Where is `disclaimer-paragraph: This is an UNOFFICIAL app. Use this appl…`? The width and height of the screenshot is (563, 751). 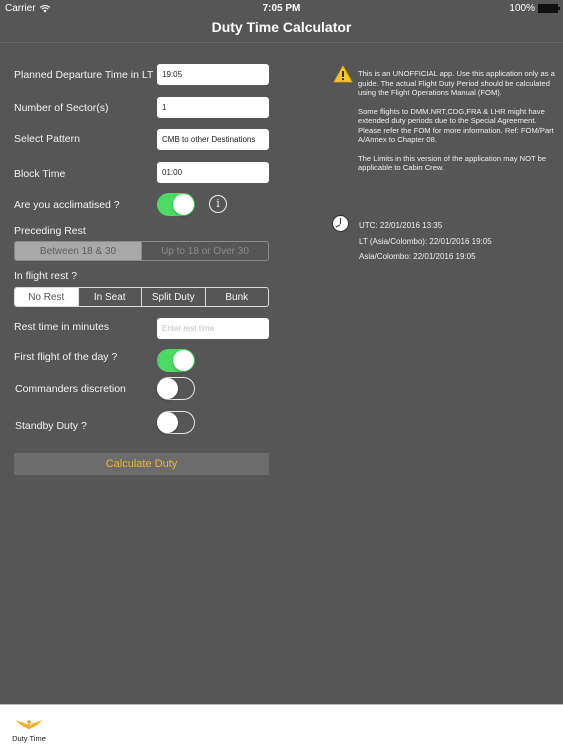 disclaimer-paragraph: This is an UNOFFICIAL app. Use this appl… is located at coordinates (456, 83).